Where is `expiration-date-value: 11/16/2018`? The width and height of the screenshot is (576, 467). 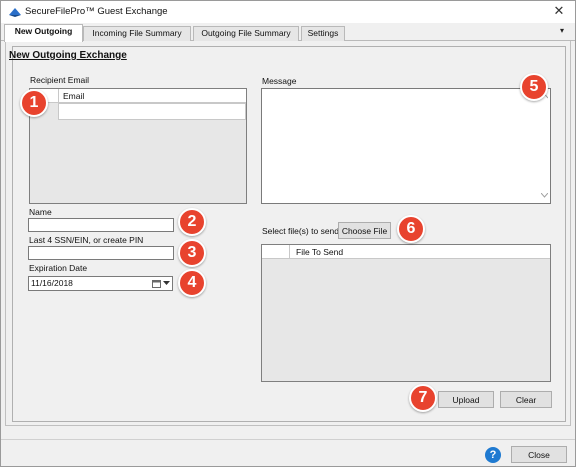 expiration-date-value: 11/16/2018 is located at coordinates (52, 283).